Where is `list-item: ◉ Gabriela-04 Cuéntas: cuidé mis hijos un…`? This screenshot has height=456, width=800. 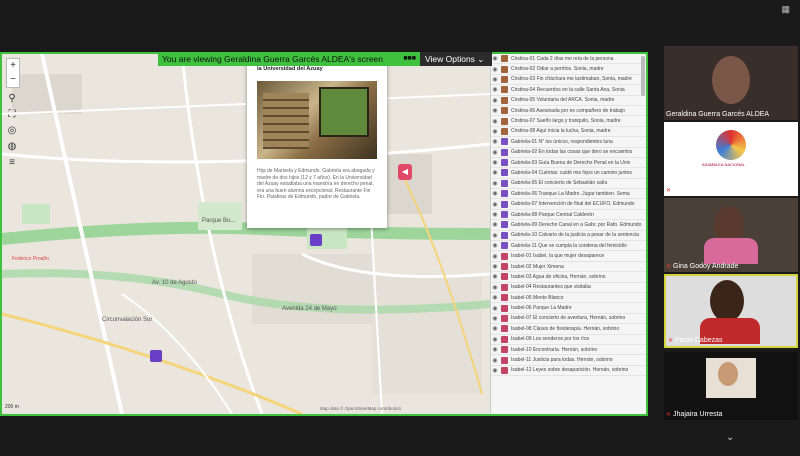
list-item: ◉ Gabriela-04 Cuéntas: cuidé mis hijos un… is located at coordinates (568, 173).